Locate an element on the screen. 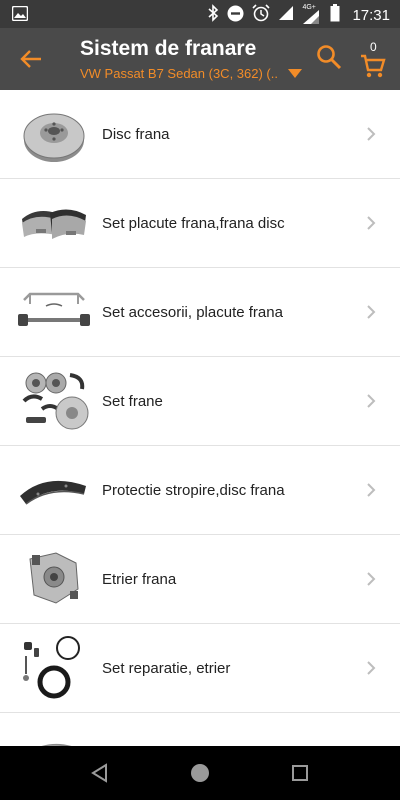 This screenshot has width=400, height=800. back-triangle-icon is located at coordinates (99, 773).